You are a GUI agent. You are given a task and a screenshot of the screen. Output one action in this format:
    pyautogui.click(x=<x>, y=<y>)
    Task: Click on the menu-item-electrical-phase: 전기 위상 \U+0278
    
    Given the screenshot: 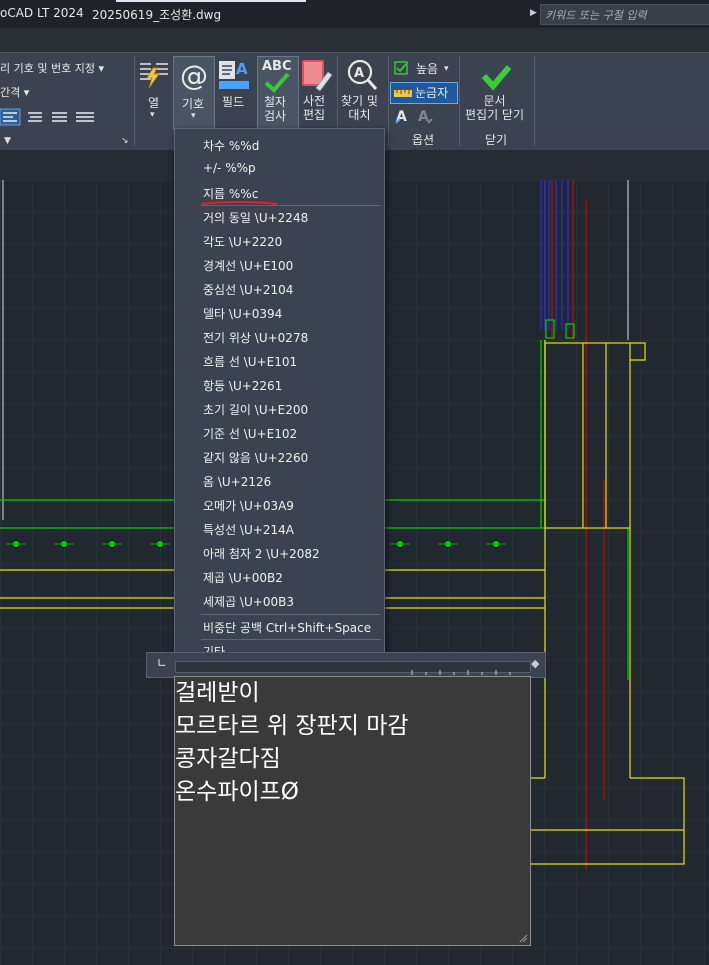 What is the action you would take?
    pyautogui.click(x=255, y=337)
    